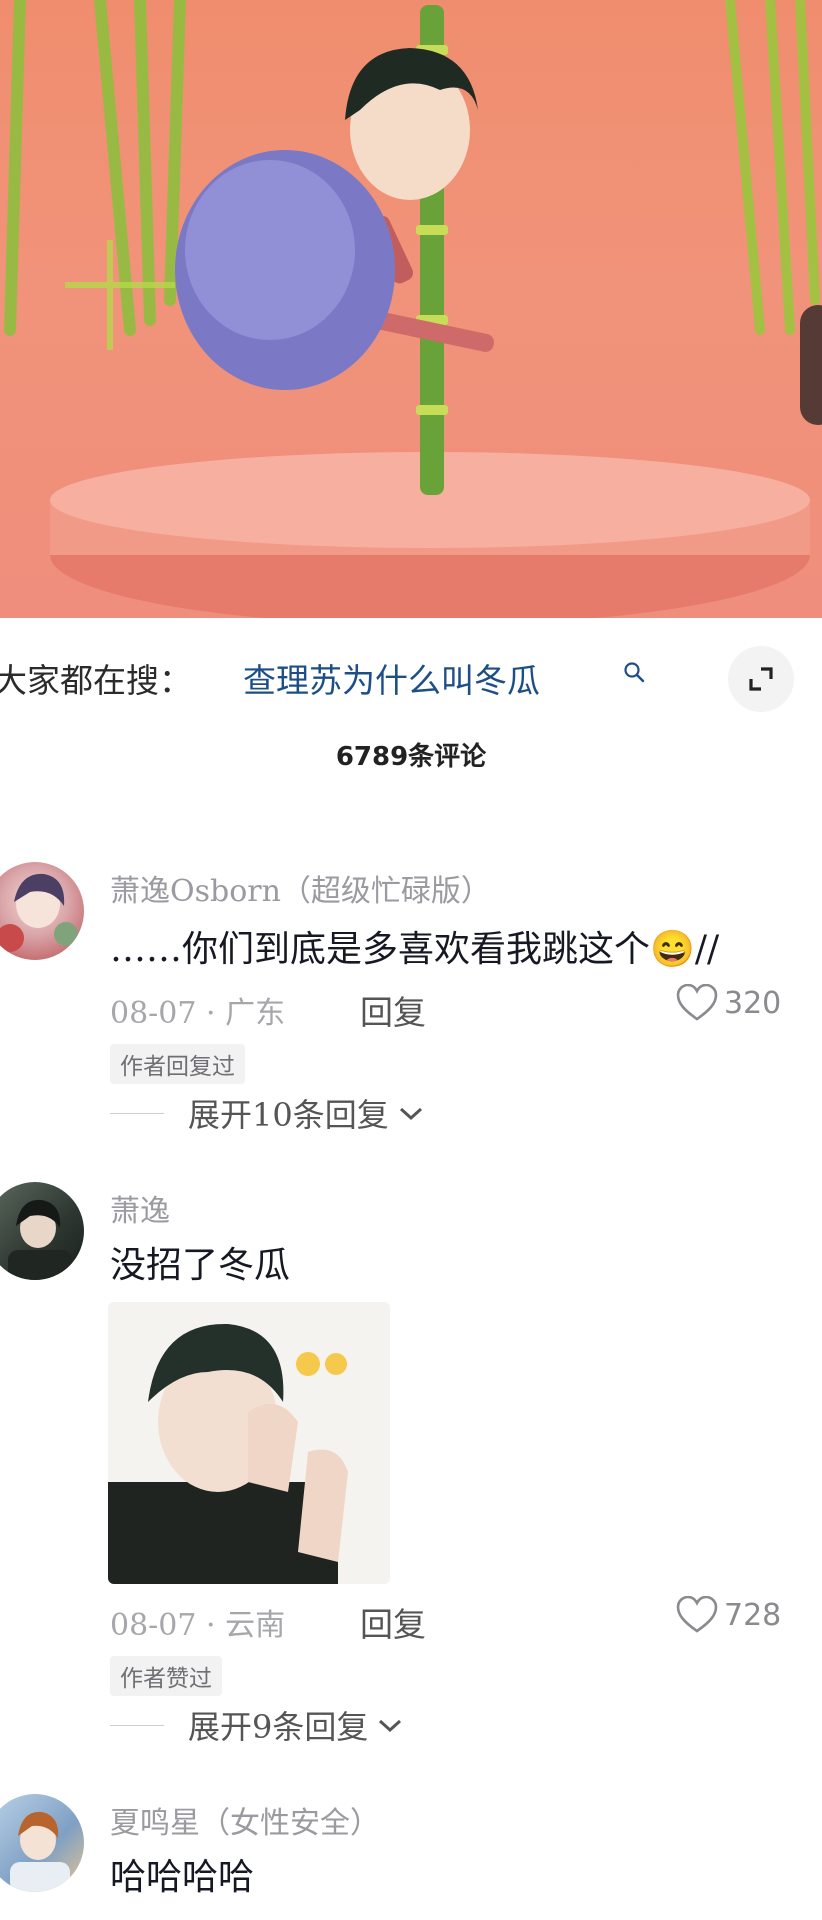 This screenshot has height=1920, width=822. What do you see at coordinates (96, 680) in the screenshot?
I see `search-prefix-label: 大家都在搜：` at bounding box center [96, 680].